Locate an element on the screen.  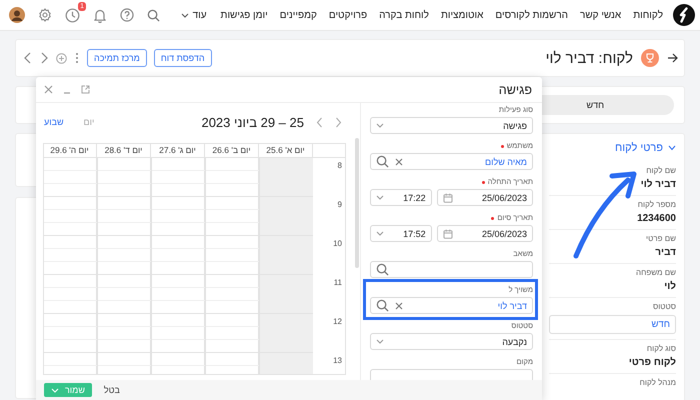
field-label: מנהל לקוח is located at coordinates (657, 382).